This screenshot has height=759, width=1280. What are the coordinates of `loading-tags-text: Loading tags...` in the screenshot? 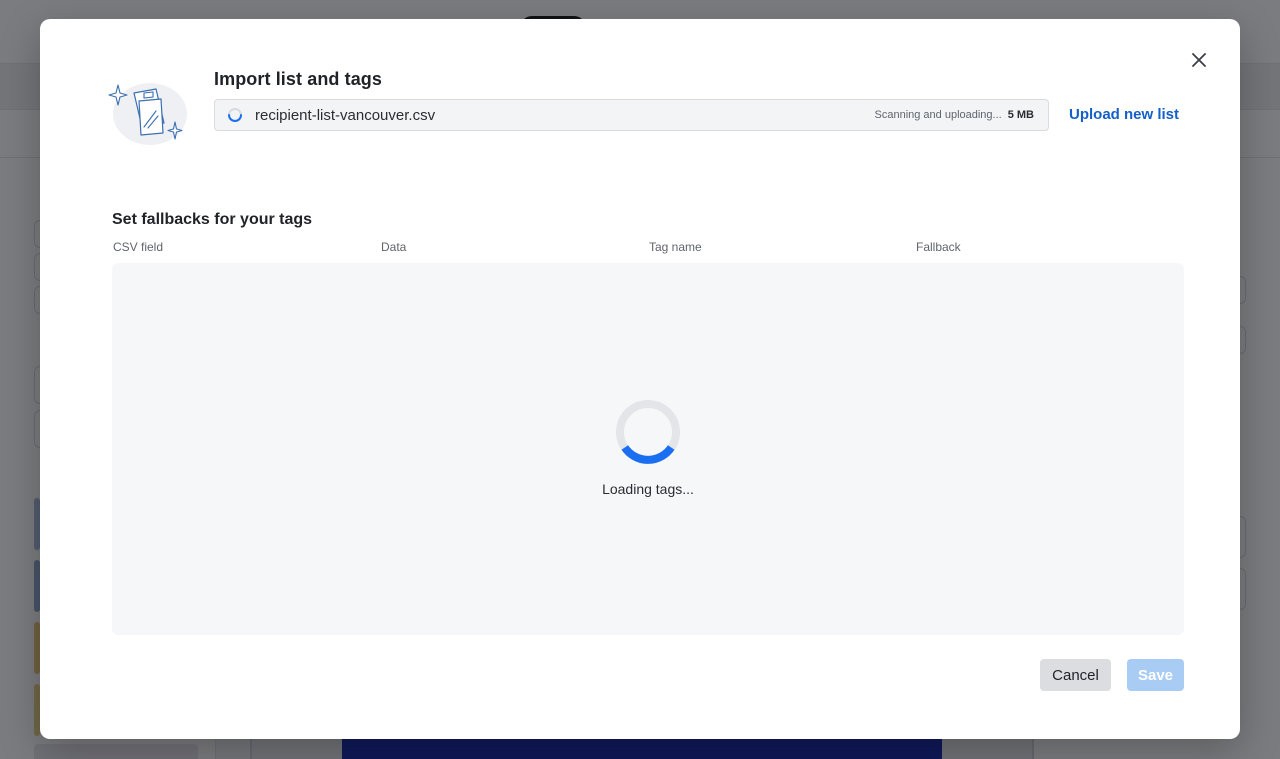 It's located at (648, 489).